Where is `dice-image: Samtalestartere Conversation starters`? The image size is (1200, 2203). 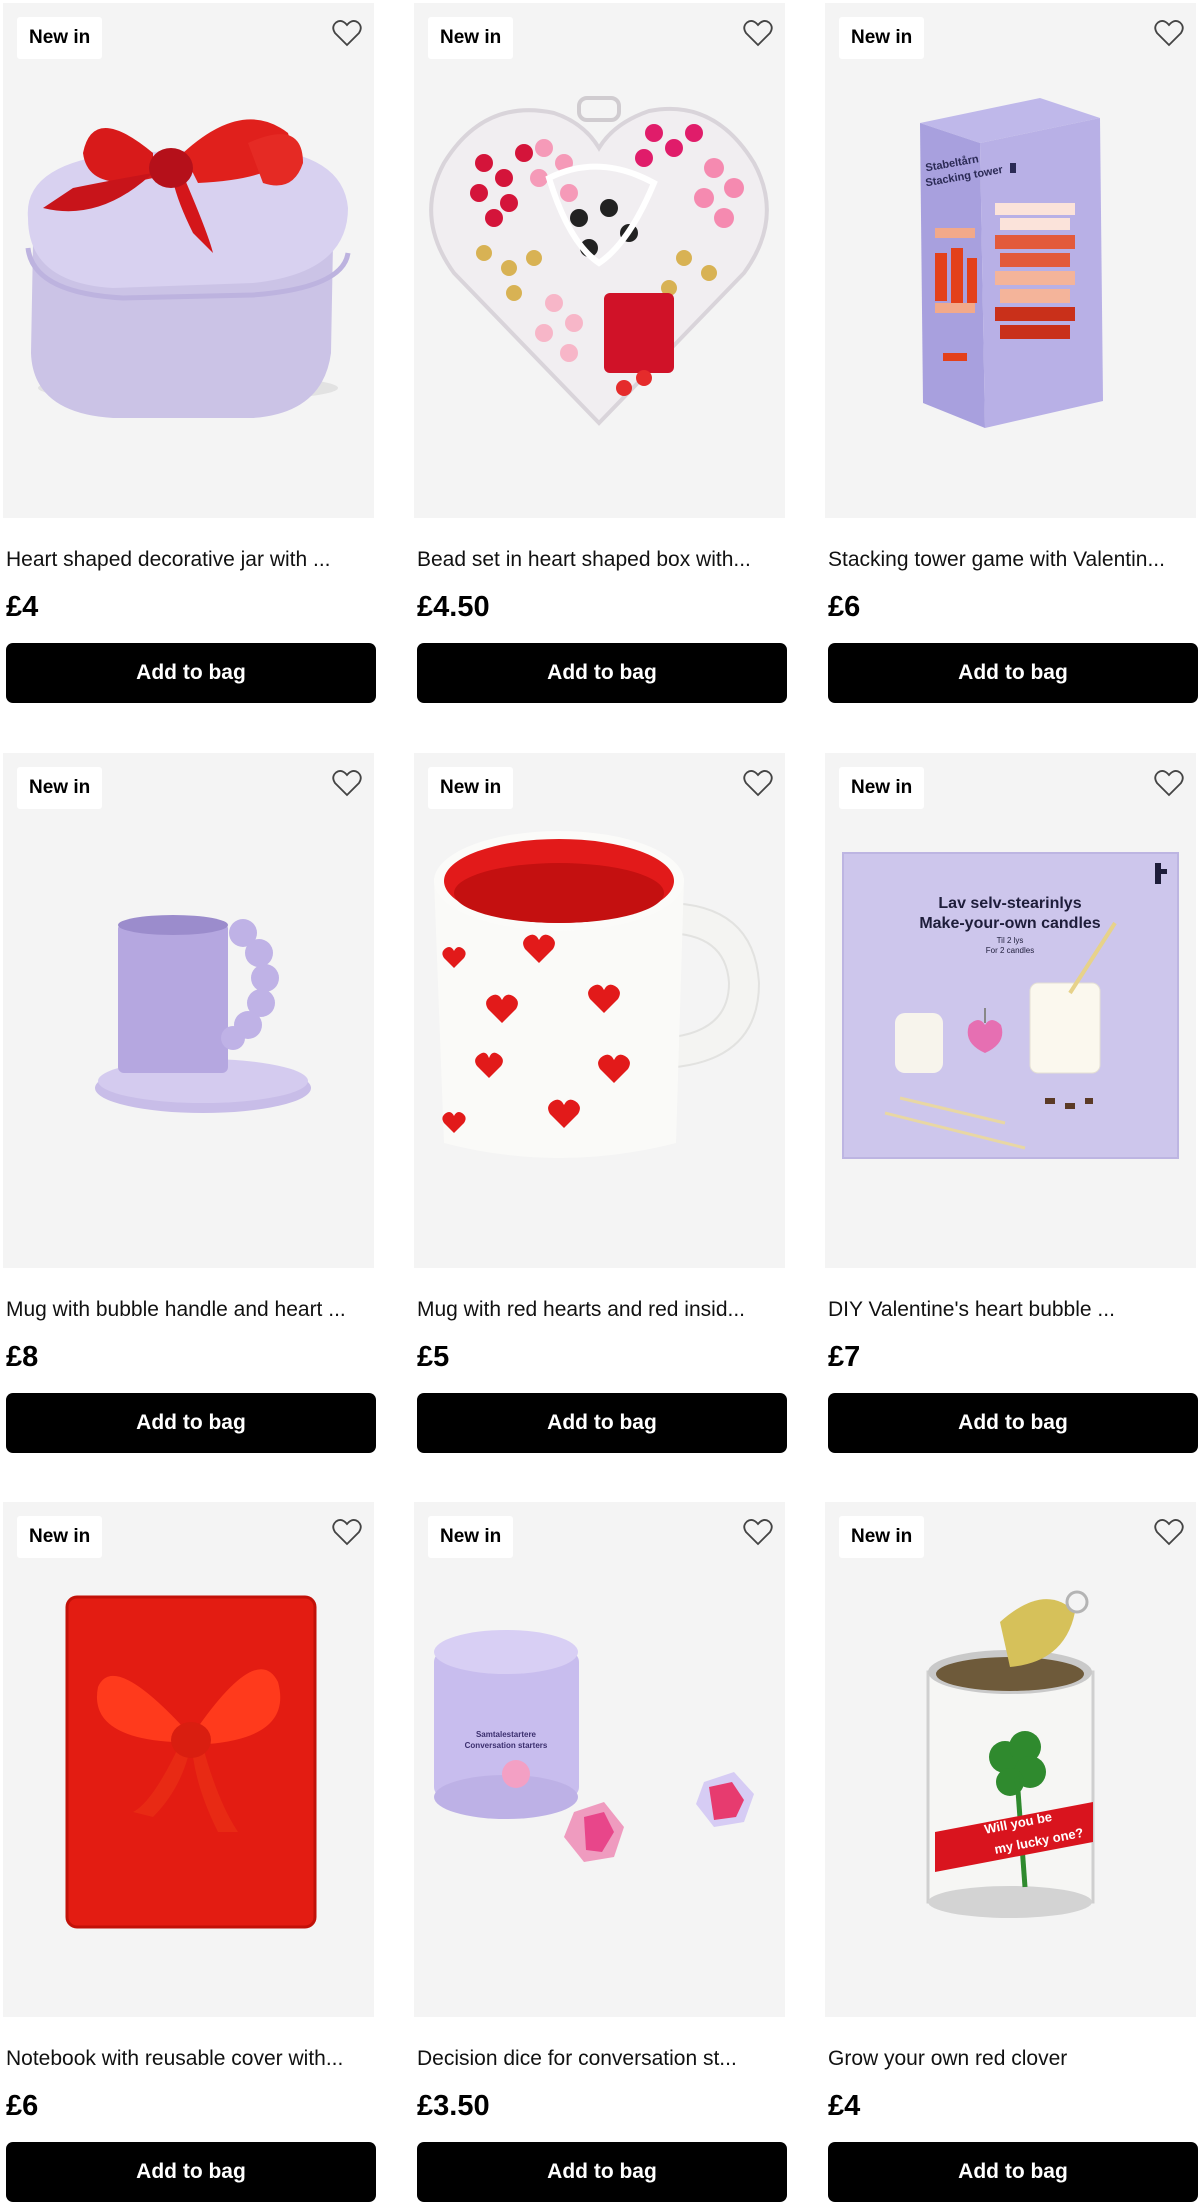
dice-image: Samtalestartere Conversation starters is located at coordinates (594, 1746).